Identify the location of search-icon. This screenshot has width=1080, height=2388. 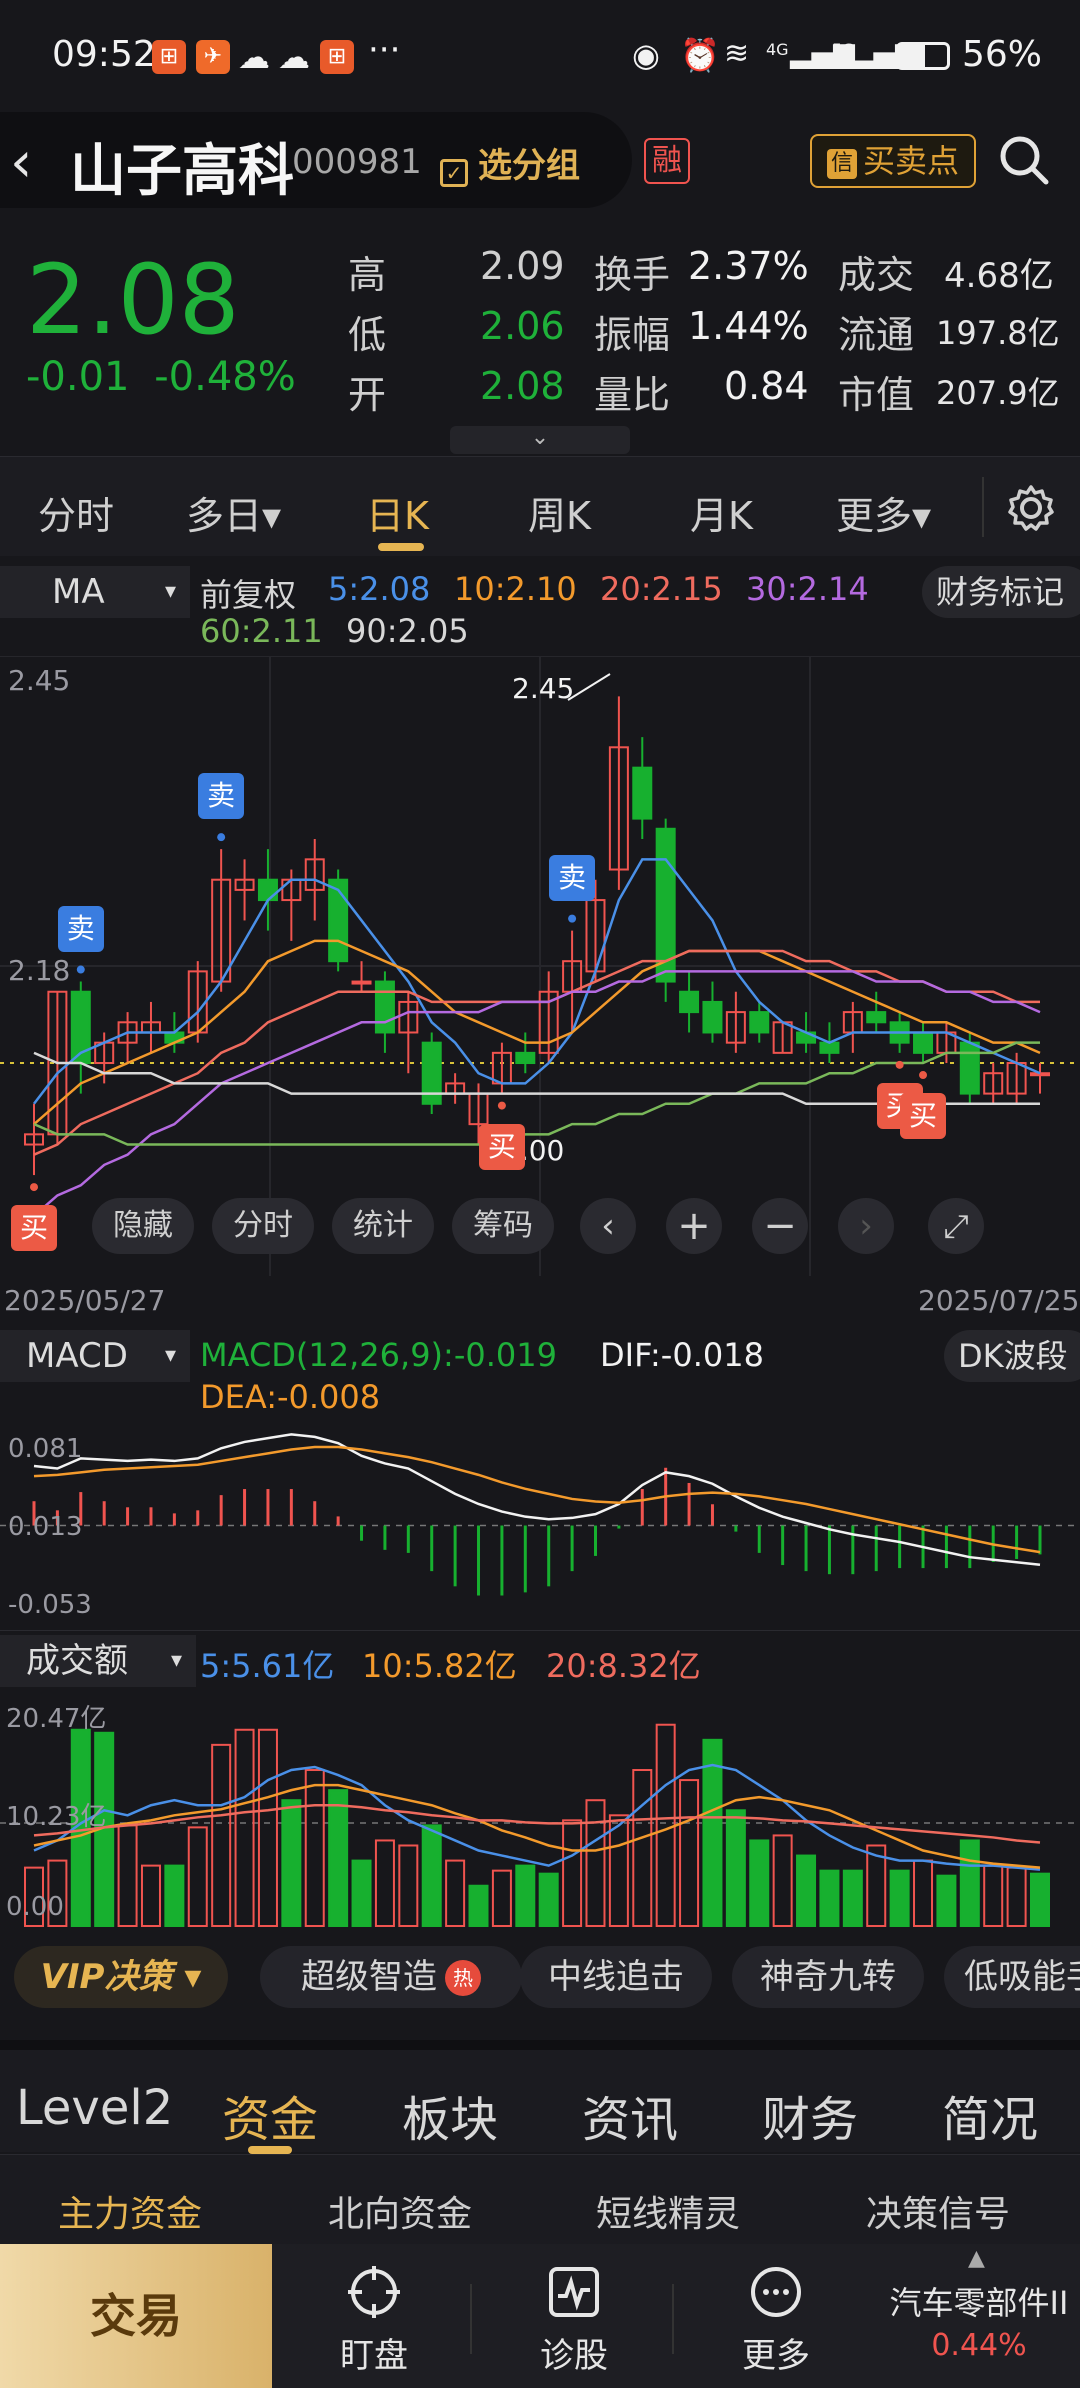
(1024, 160).